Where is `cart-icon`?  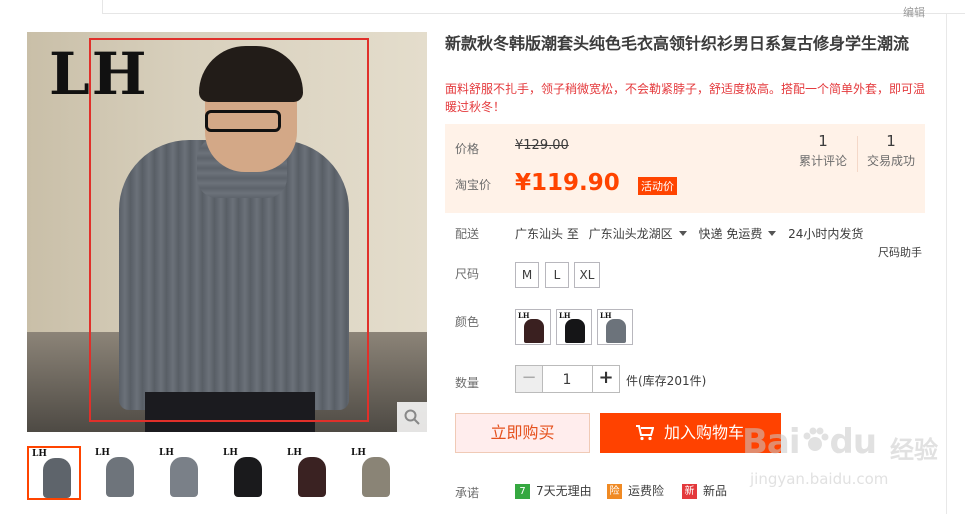 cart-icon is located at coordinates (645, 433).